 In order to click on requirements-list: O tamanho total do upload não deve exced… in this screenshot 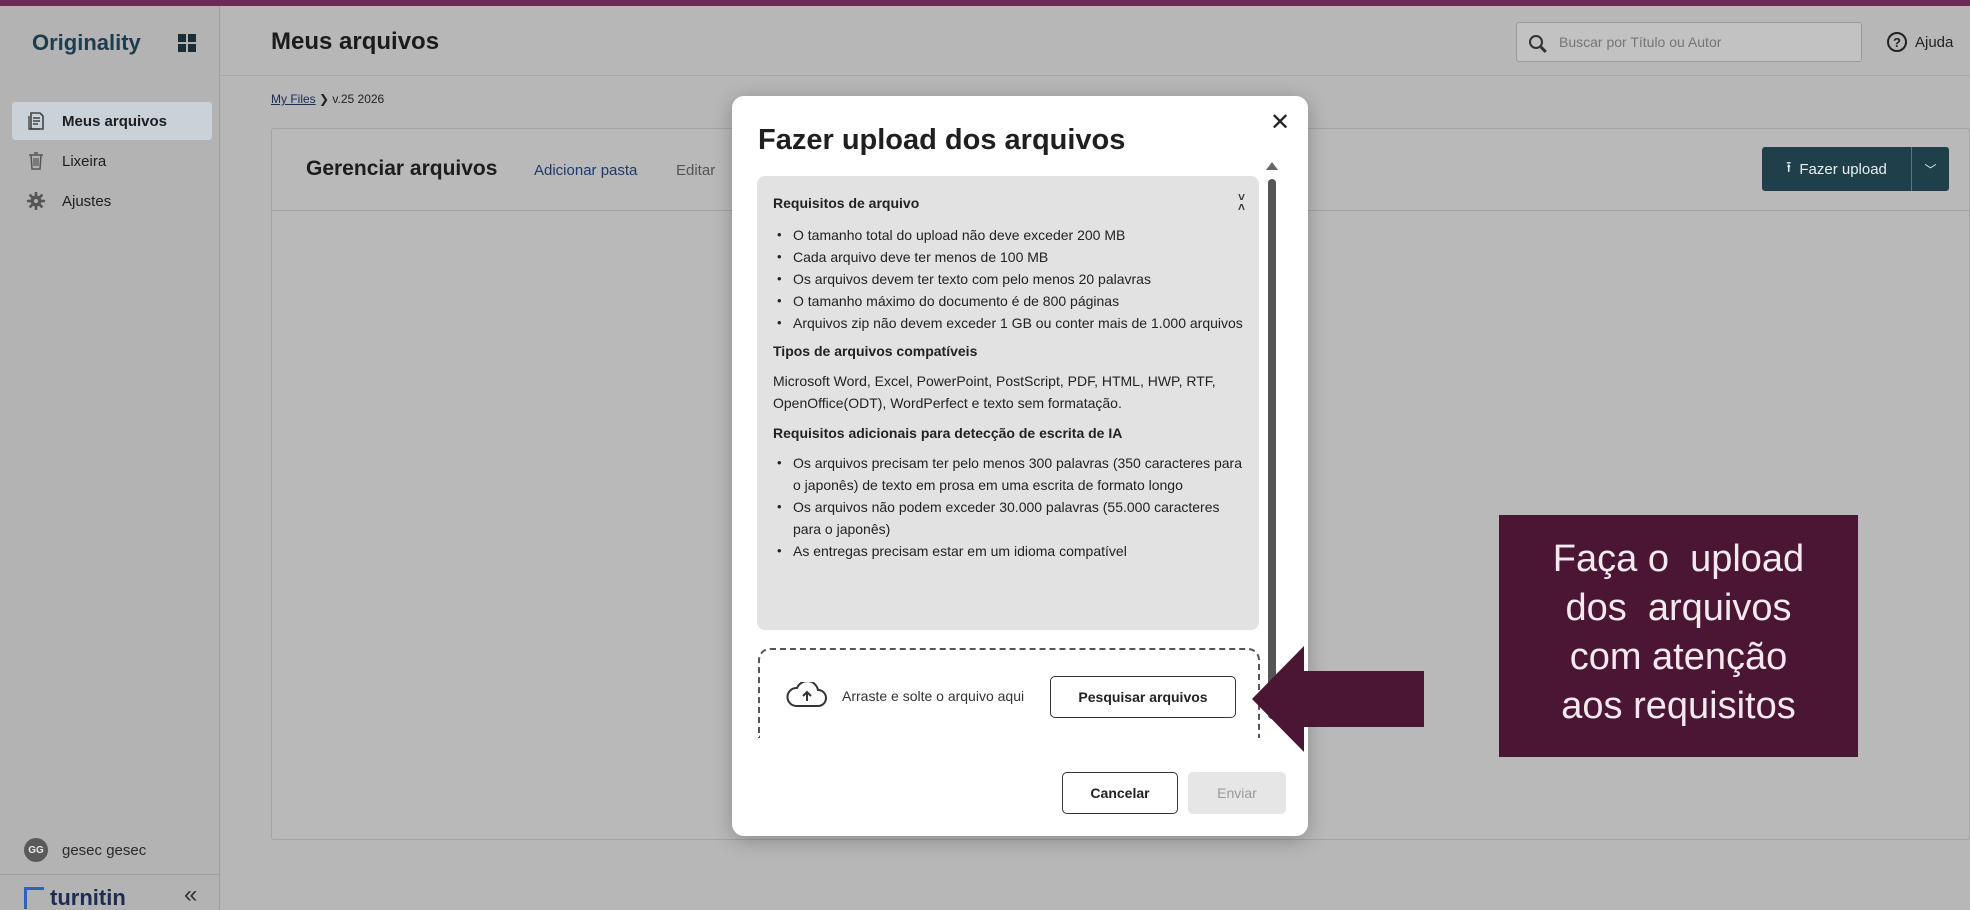, I will do `click(1009, 279)`.